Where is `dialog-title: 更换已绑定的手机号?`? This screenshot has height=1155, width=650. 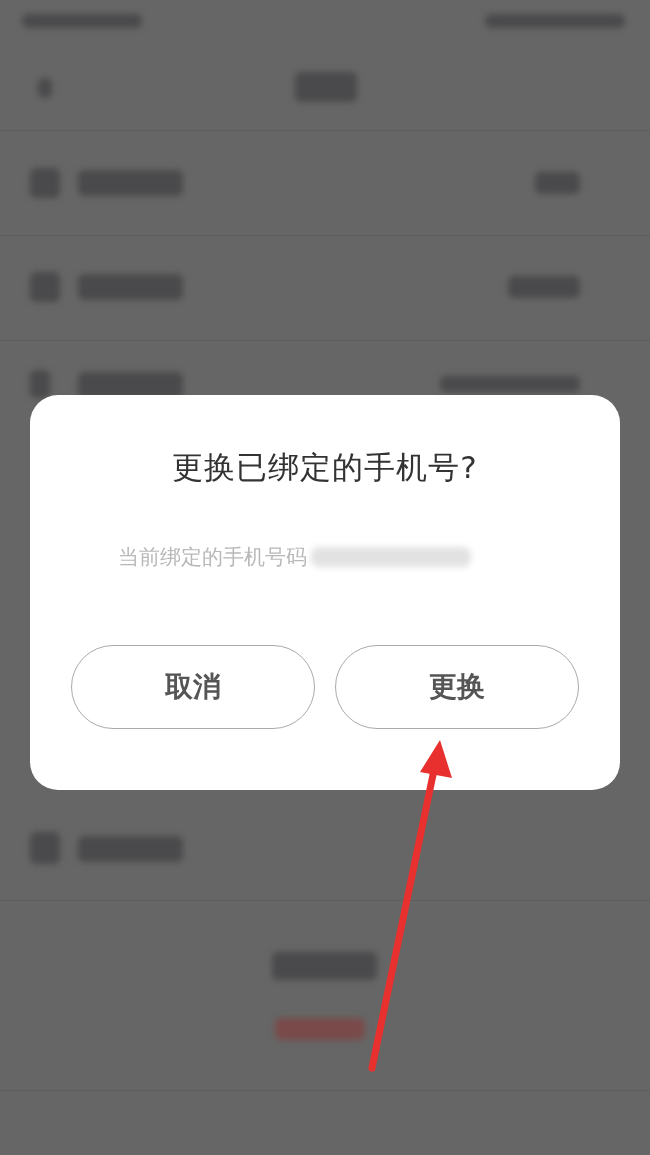 dialog-title: 更换已绑定的手机号? is located at coordinates (325, 467).